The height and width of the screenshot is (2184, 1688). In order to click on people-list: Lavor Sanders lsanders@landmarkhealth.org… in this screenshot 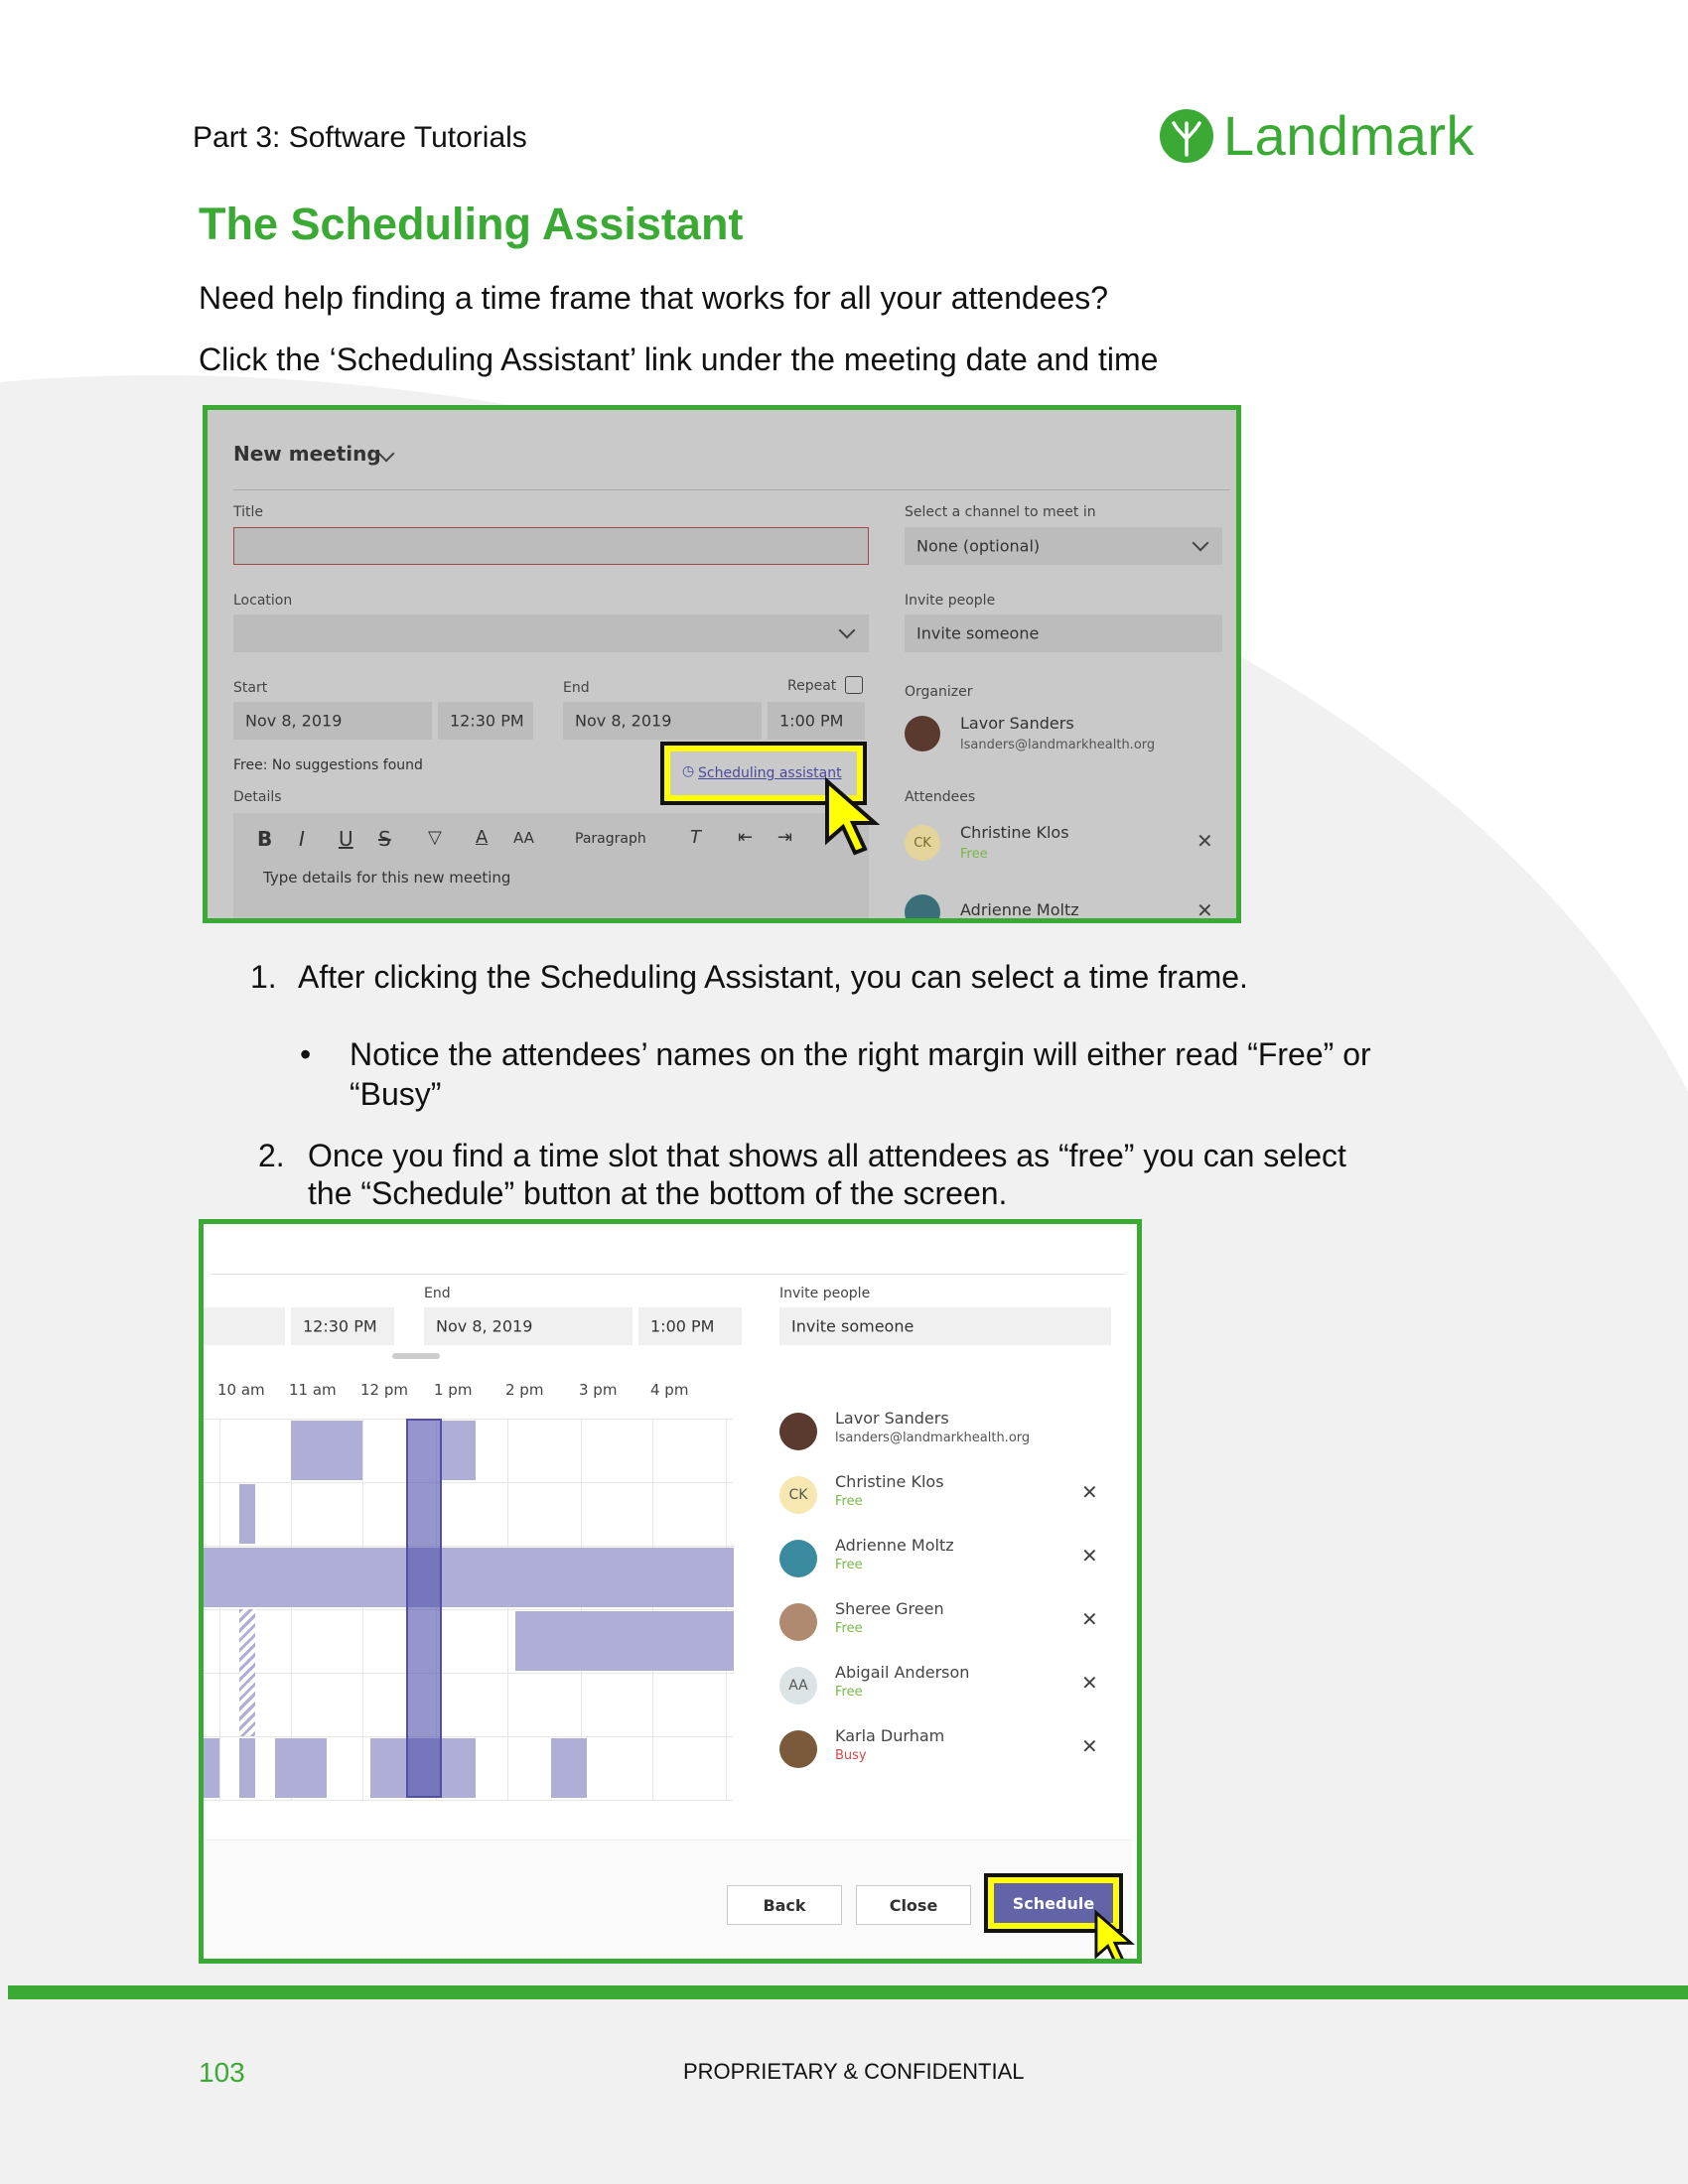, I will do `click(953, 1609)`.